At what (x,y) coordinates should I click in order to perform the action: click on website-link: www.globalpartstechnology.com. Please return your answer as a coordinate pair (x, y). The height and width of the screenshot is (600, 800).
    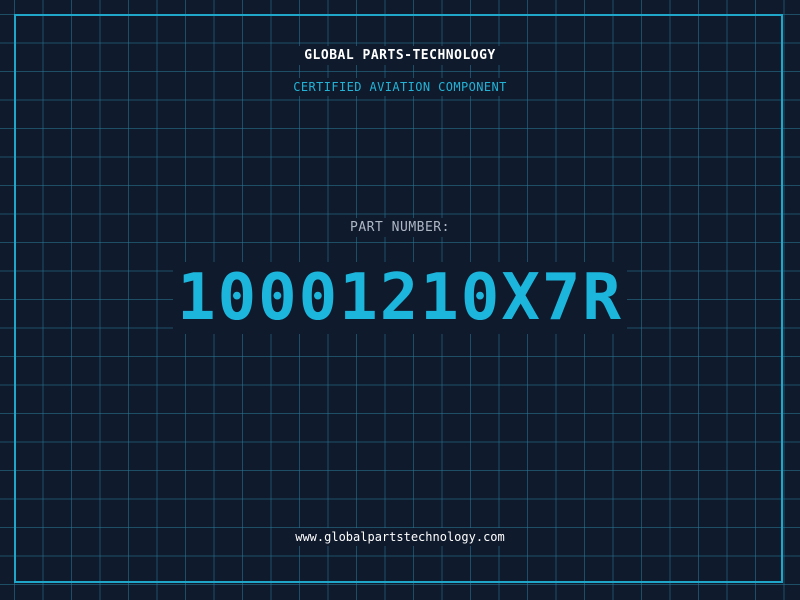
    Looking at the image, I should click on (400, 537).